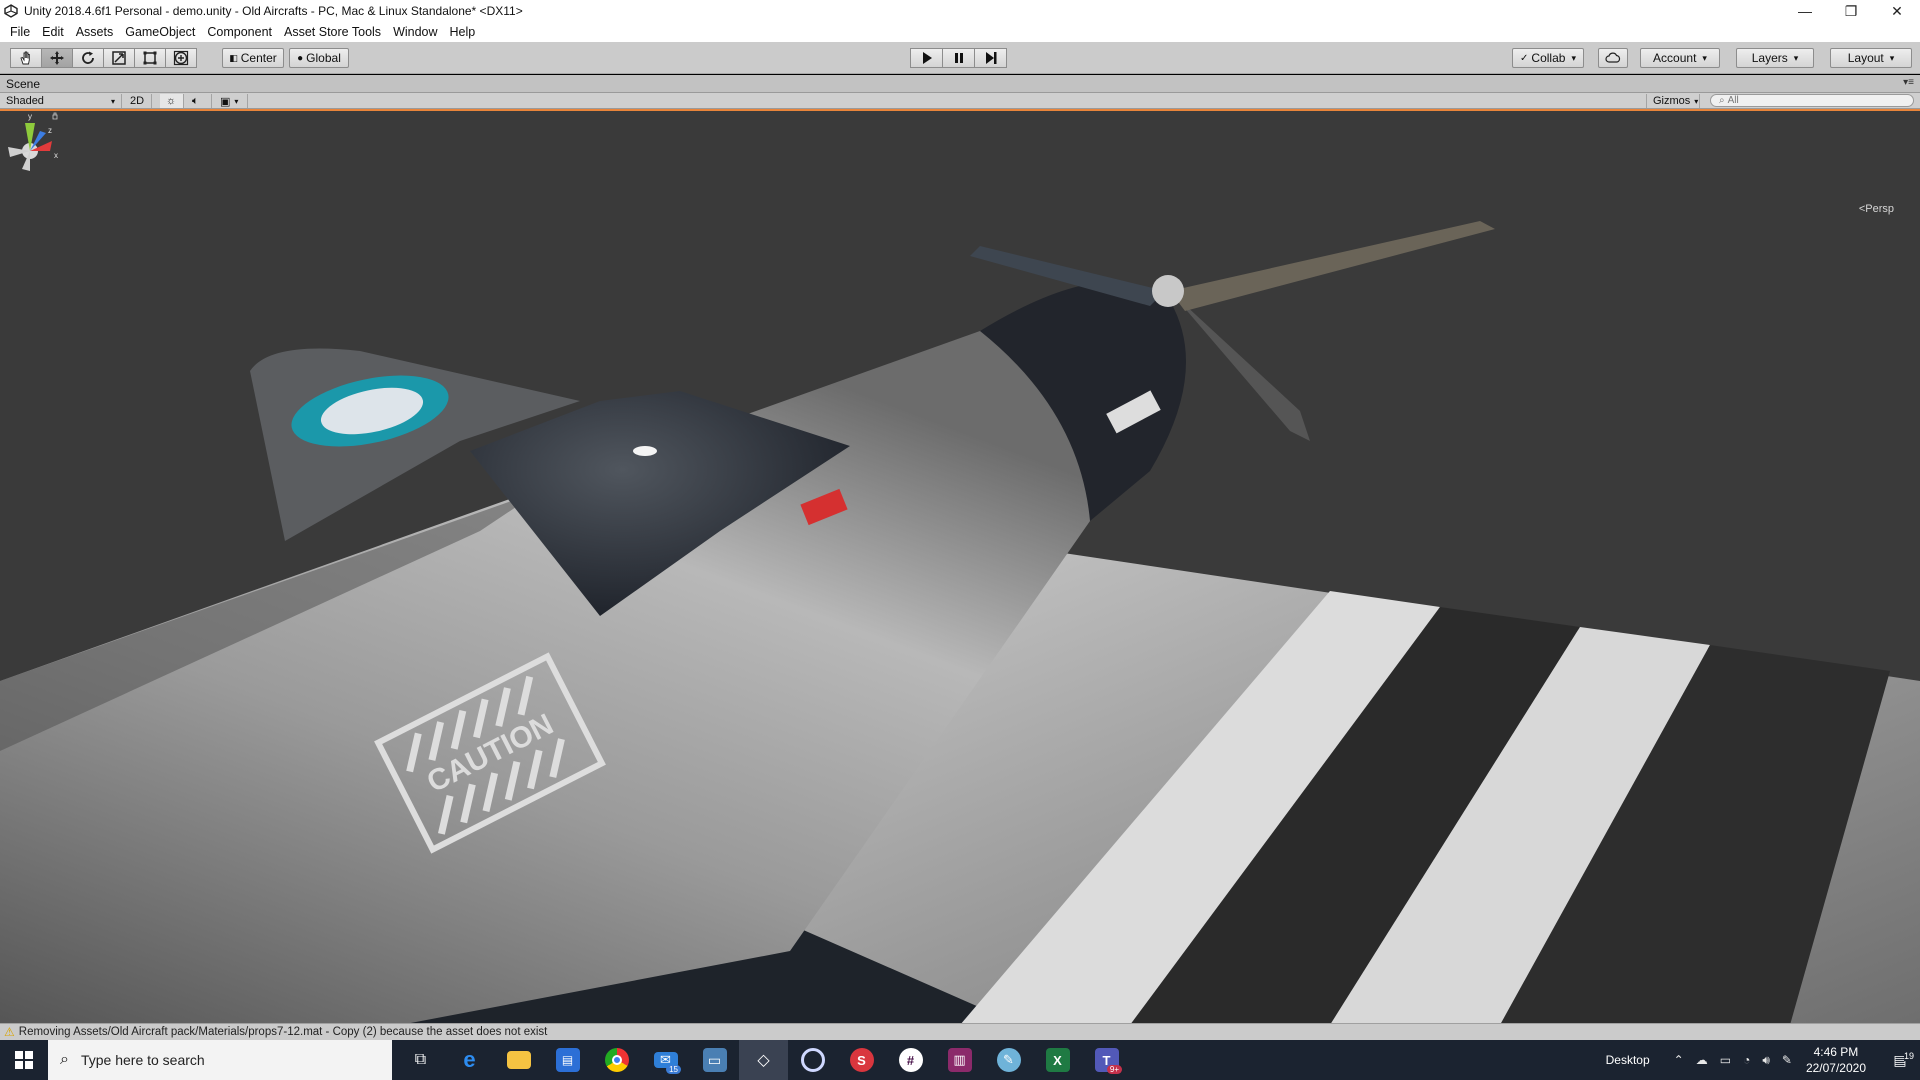  I want to click on cloud-button, so click(1613, 58).